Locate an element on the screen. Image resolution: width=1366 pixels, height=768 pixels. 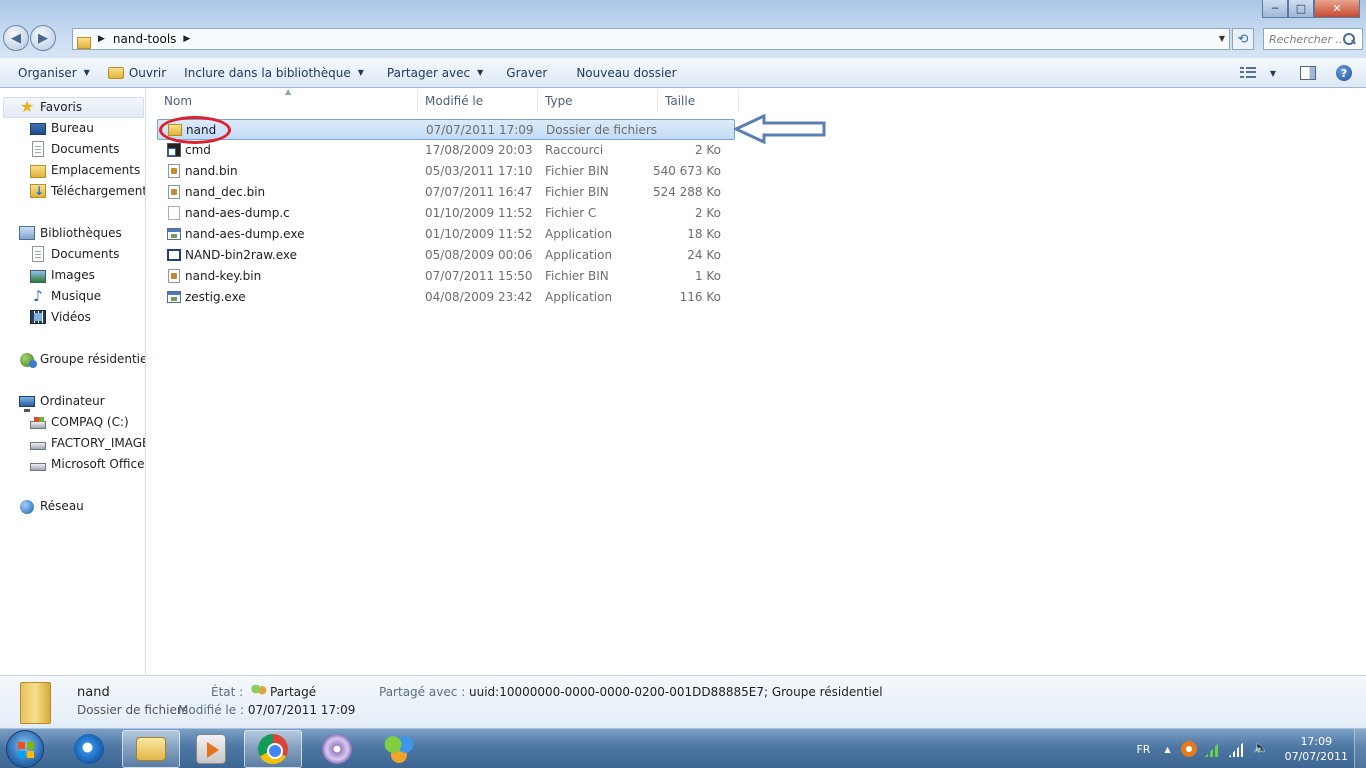
maximize-button: □ is located at coordinates (1301, 9).